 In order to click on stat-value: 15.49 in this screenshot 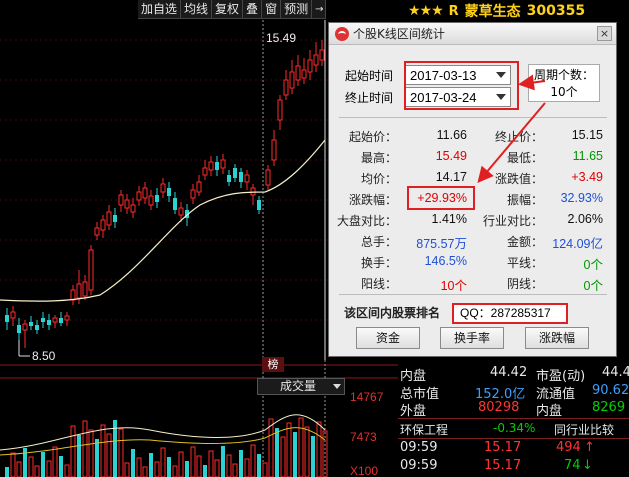, I will do `click(451, 156)`.